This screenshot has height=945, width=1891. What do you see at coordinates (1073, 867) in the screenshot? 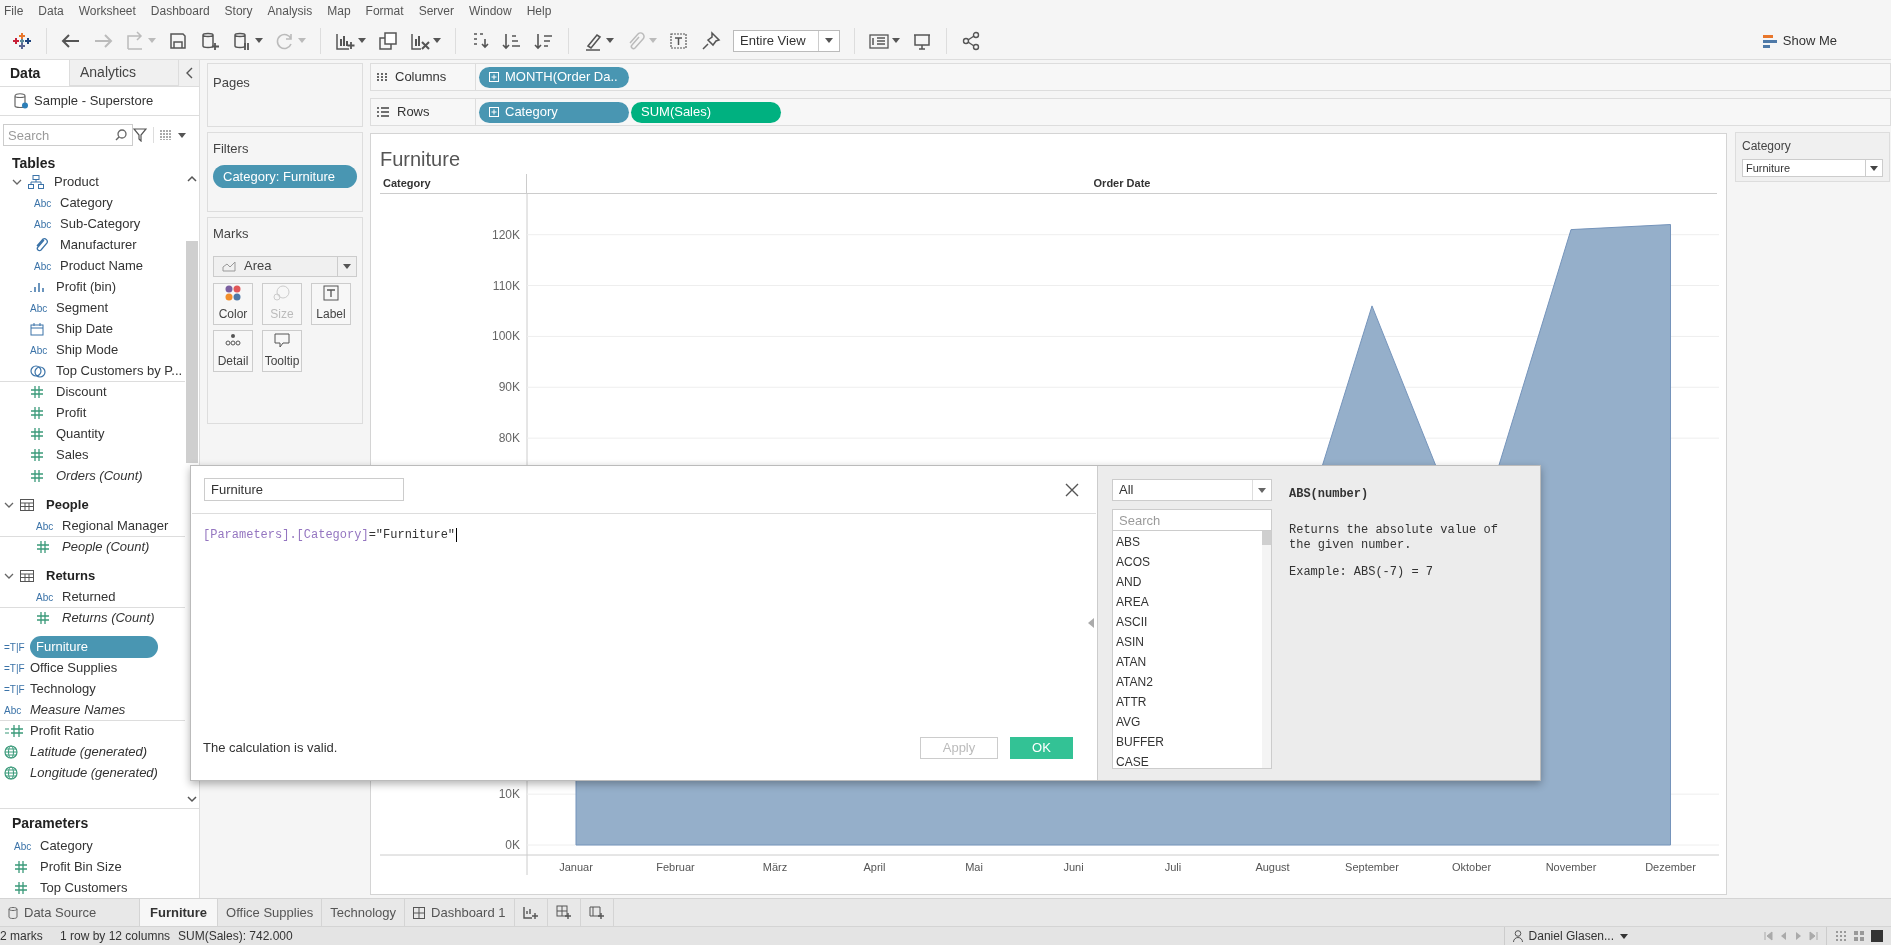
I see `axis-tick-label: Juni` at bounding box center [1073, 867].